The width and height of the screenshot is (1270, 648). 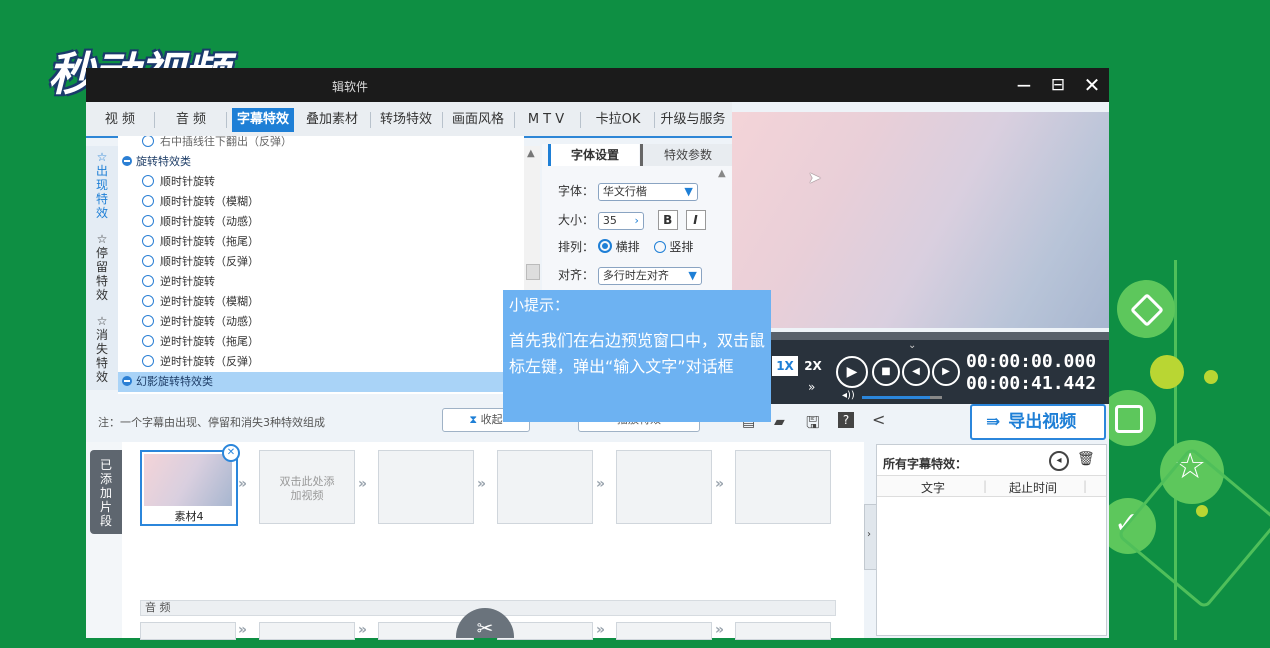 What do you see at coordinates (120, 120) in the screenshot?
I see `tab-video: 视 频` at bounding box center [120, 120].